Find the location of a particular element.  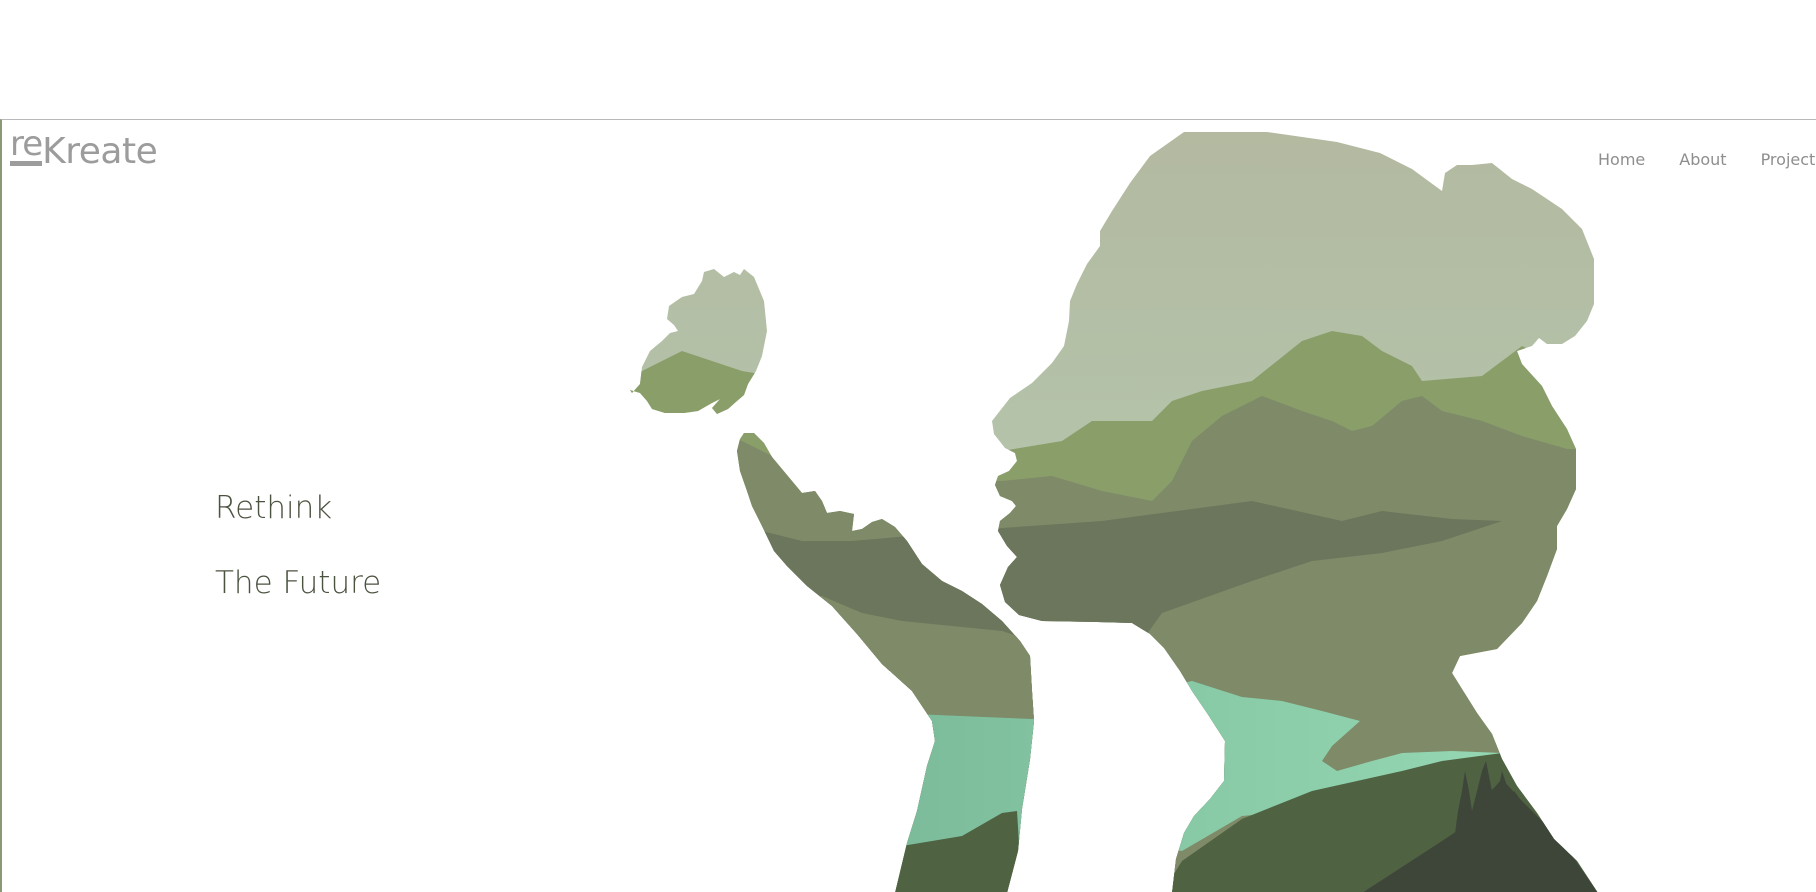

nav-projects: Projects is located at coordinates (1788, 159).